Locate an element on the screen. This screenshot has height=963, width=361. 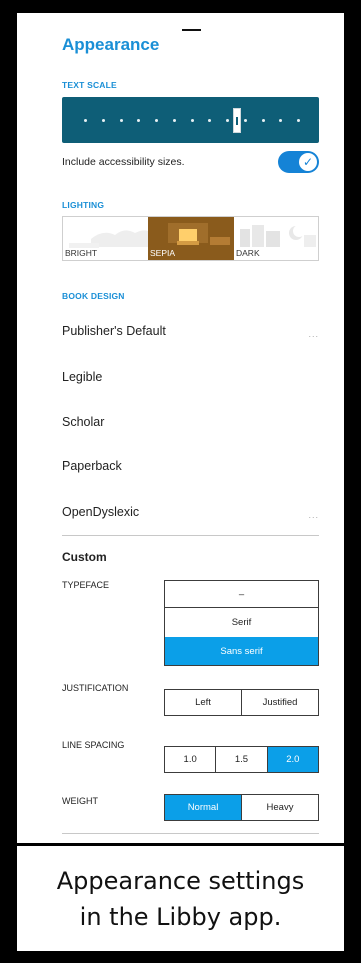
caption: Appearance settings in the Libby app. is located at coordinates (180, 899).